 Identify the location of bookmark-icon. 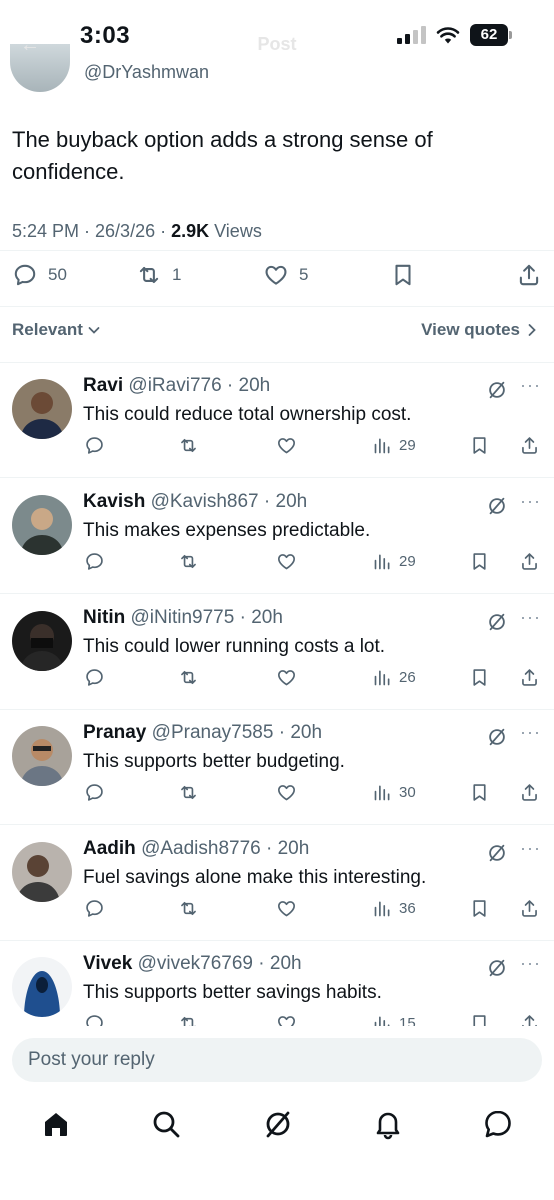
(403, 275).